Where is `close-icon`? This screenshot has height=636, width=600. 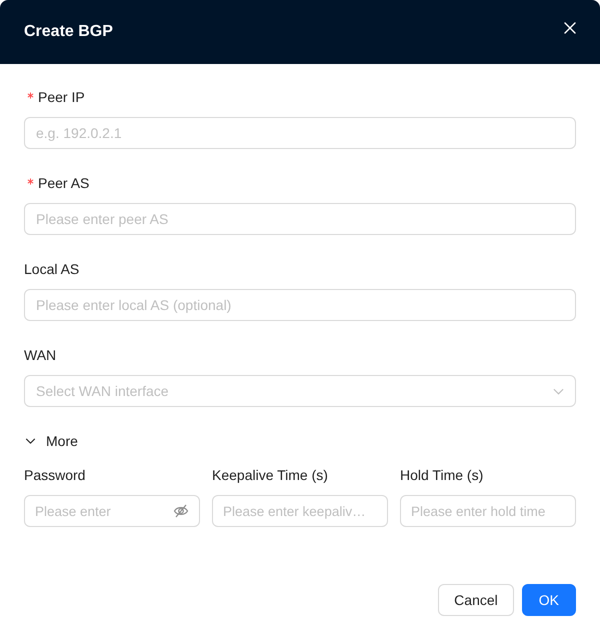
close-icon is located at coordinates (570, 28).